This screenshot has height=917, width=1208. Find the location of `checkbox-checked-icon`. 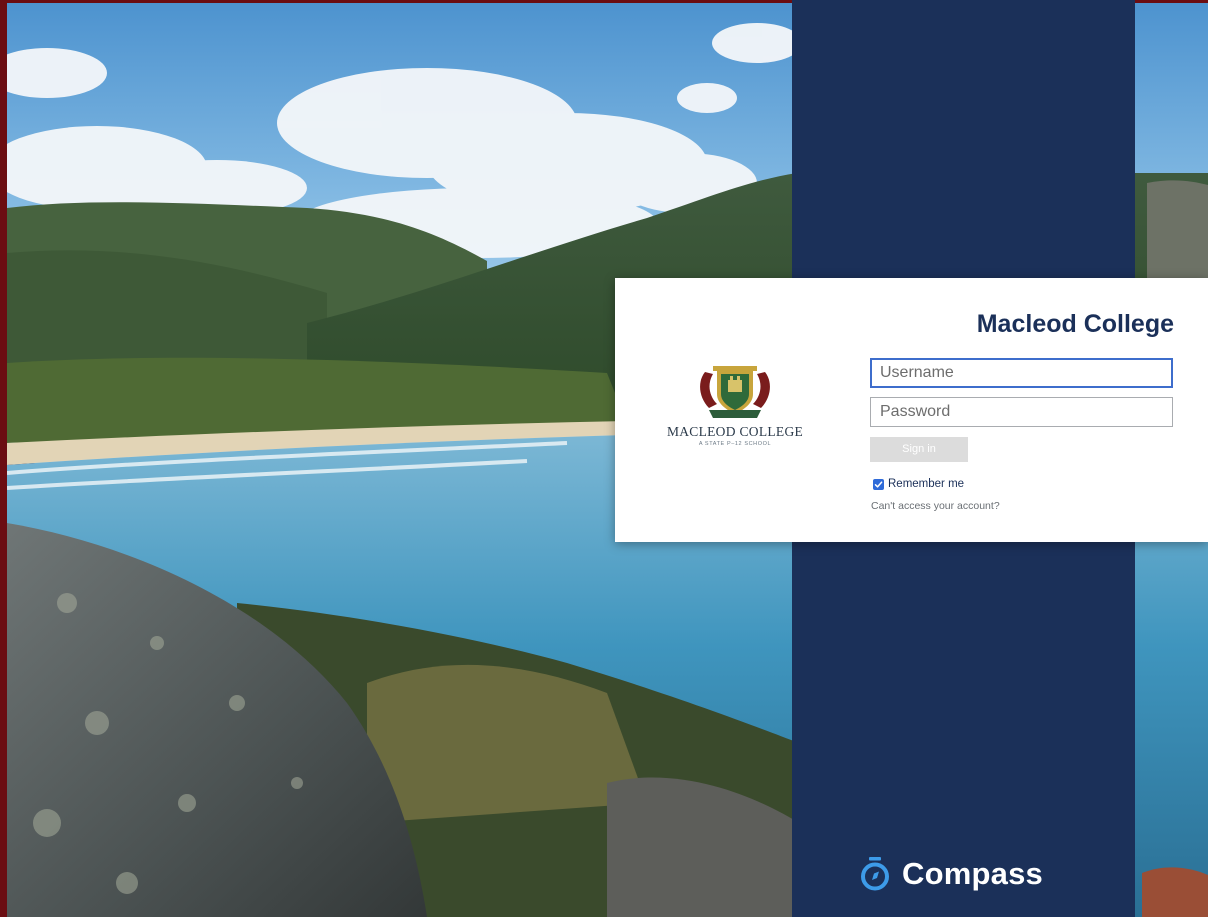

checkbox-checked-icon is located at coordinates (878, 484).